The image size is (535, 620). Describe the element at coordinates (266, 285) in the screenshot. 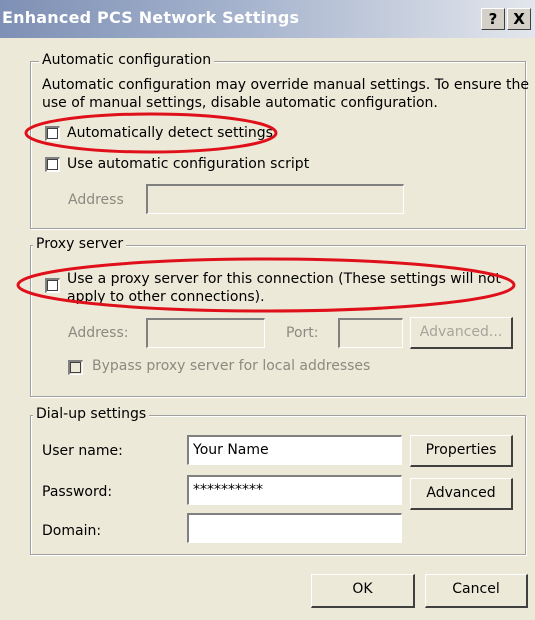

I see `annotation-ellipse-use-proxy` at that location.